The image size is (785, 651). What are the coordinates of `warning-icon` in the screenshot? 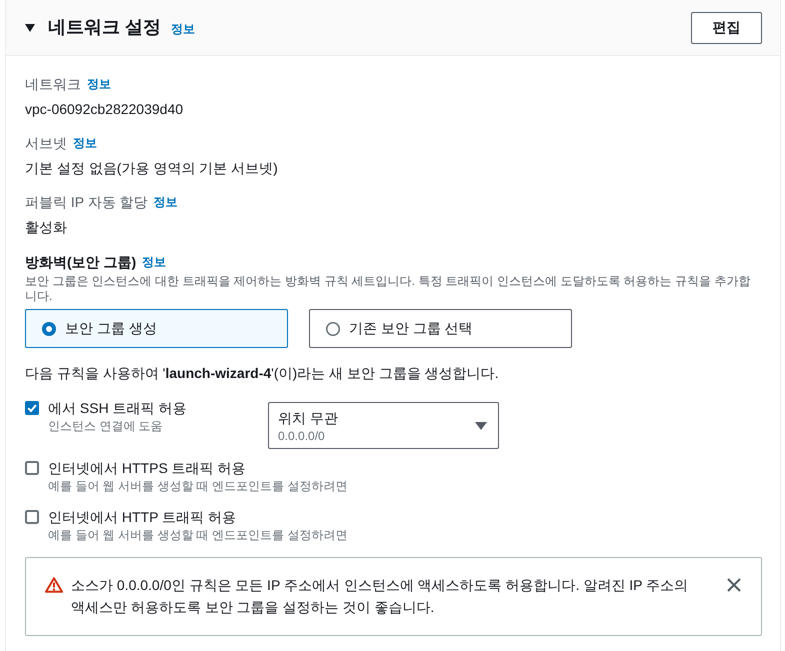 It's located at (54, 585).